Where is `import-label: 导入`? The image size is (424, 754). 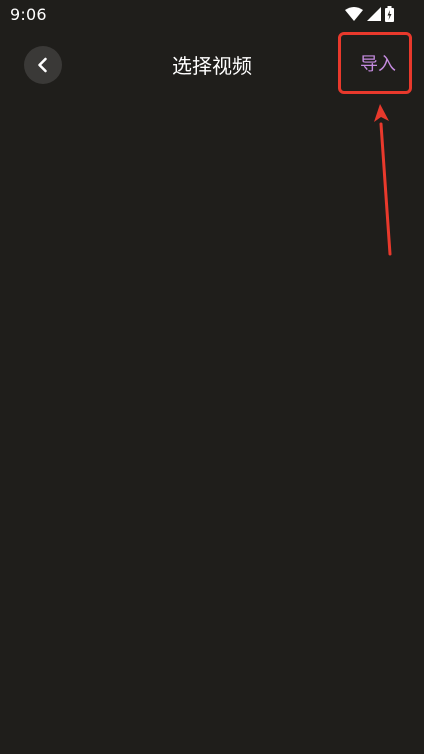
import-label: 导入 is located at coordinates (378, 64).